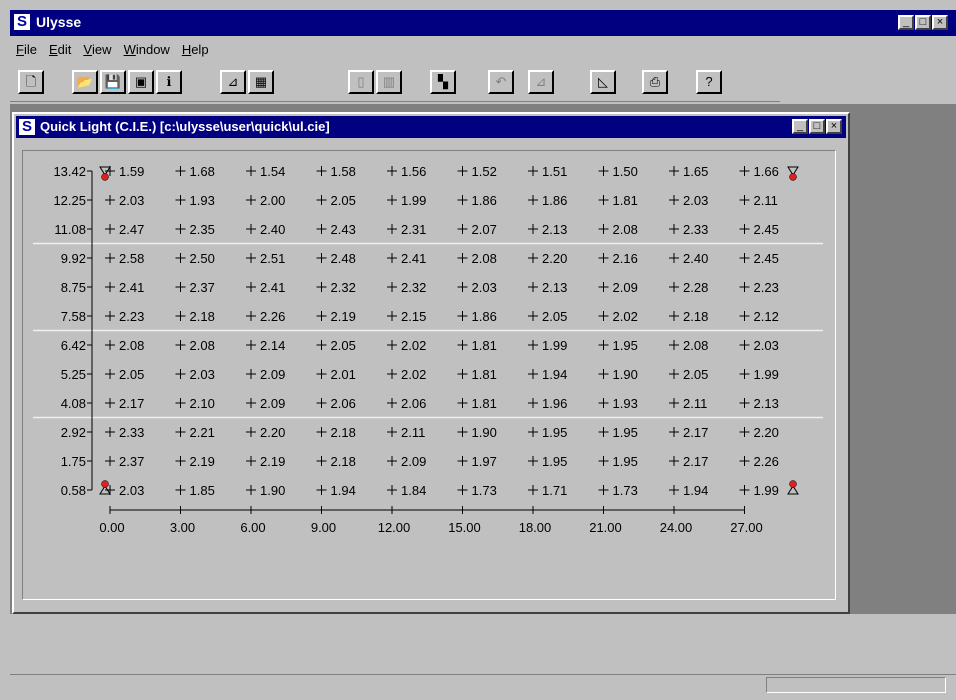  I want to click on grid-value-label: 2.41, so click(272, 287).